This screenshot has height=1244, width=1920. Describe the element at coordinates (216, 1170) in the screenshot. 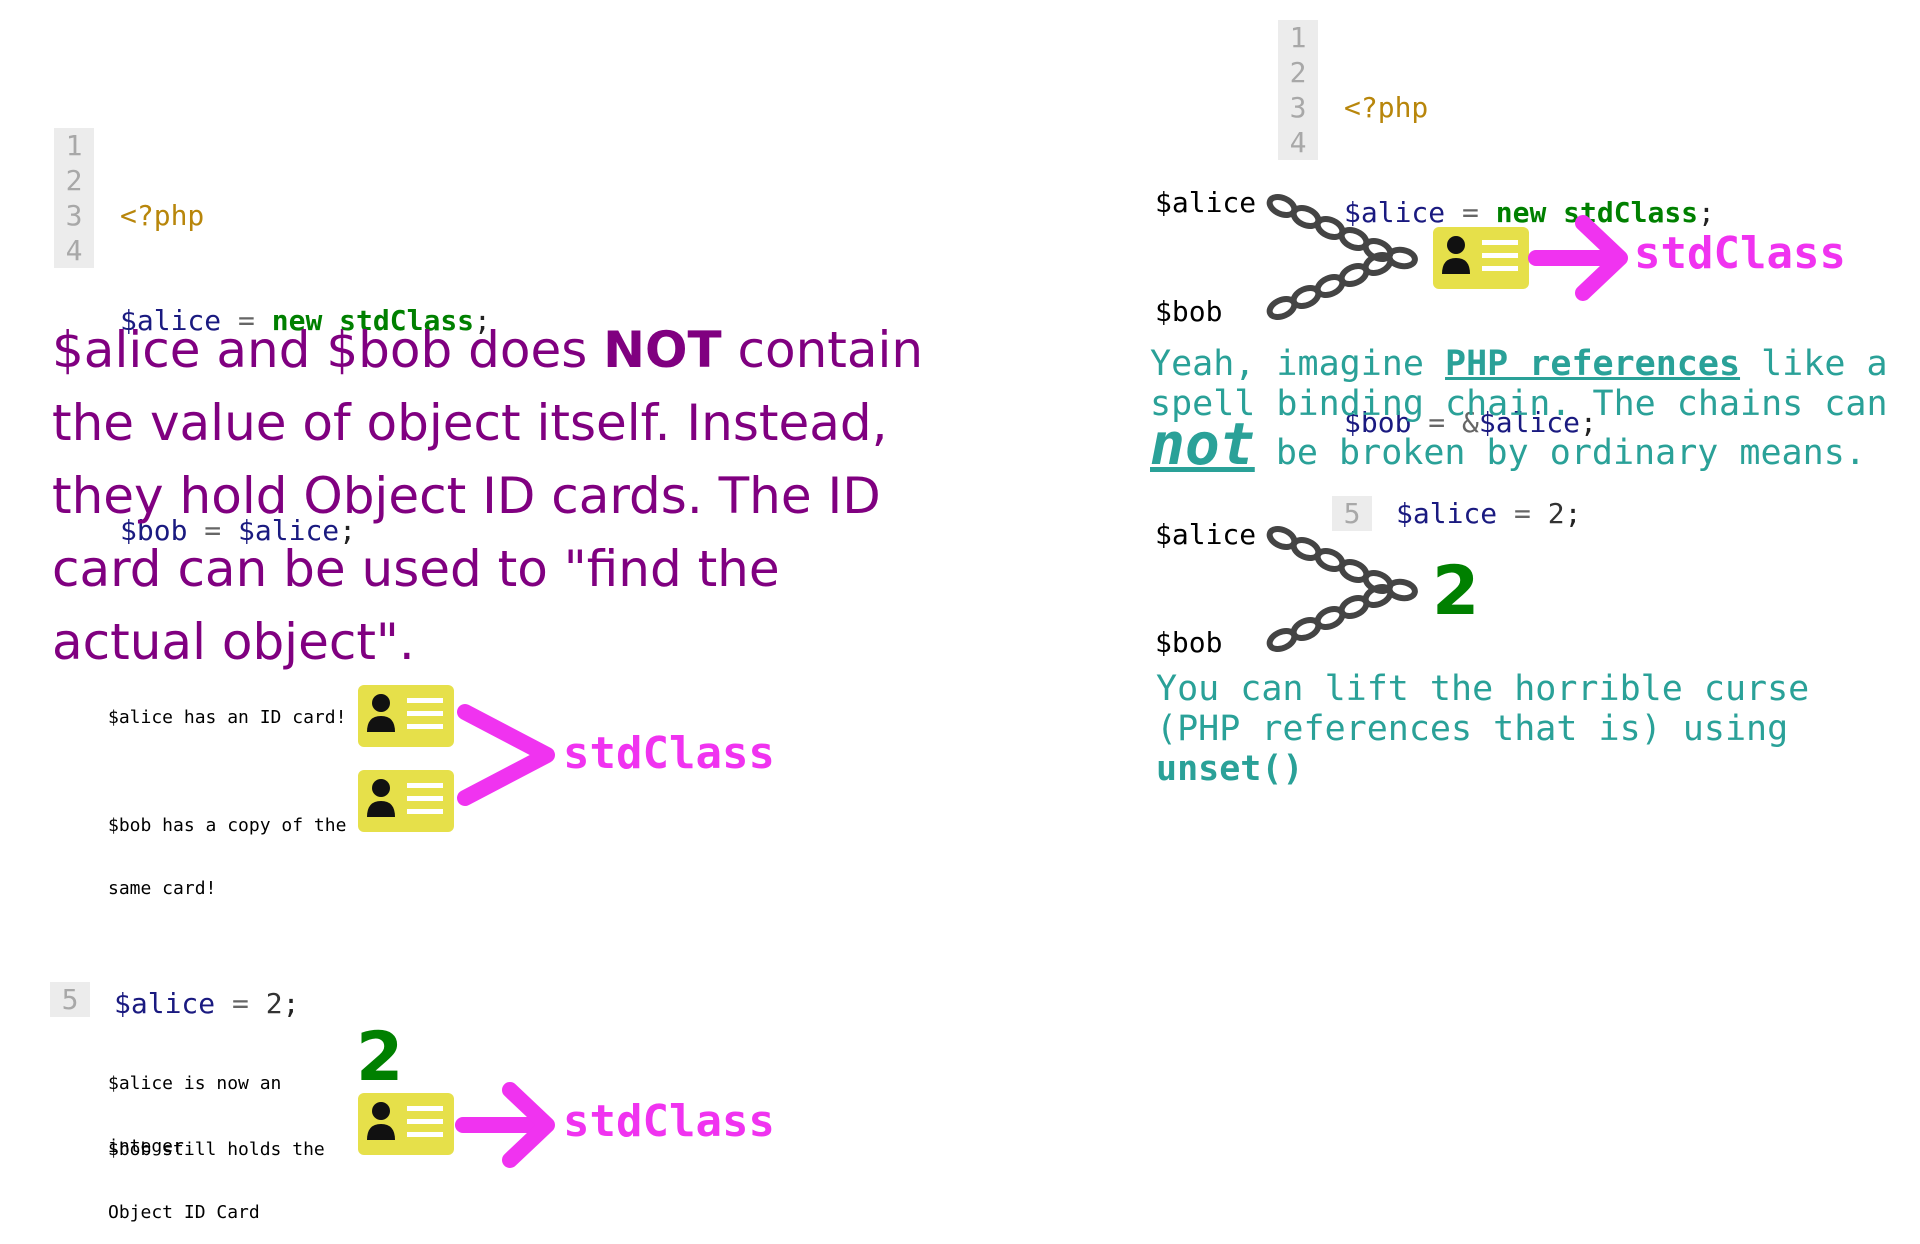

I see `bob-card-still-label: $bob still holds the Object ID Card` at that location.